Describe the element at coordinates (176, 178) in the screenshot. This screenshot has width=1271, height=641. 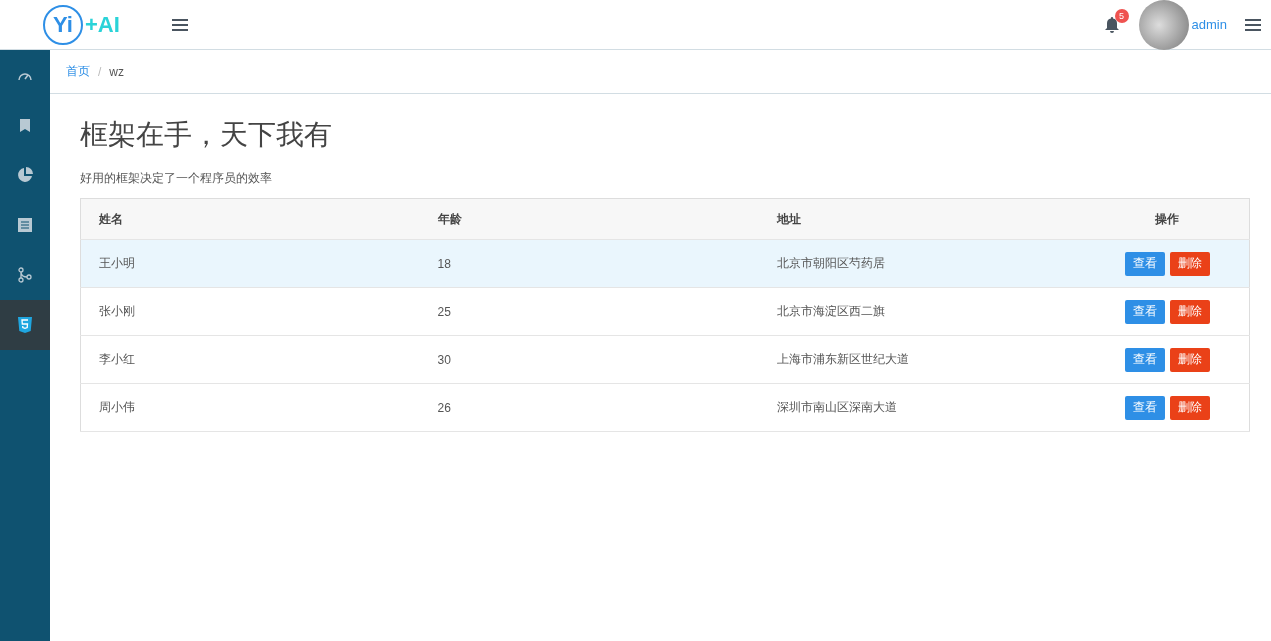
I see `page-subtitle: 好用的框架决定了一个程序员的效率` at that location.